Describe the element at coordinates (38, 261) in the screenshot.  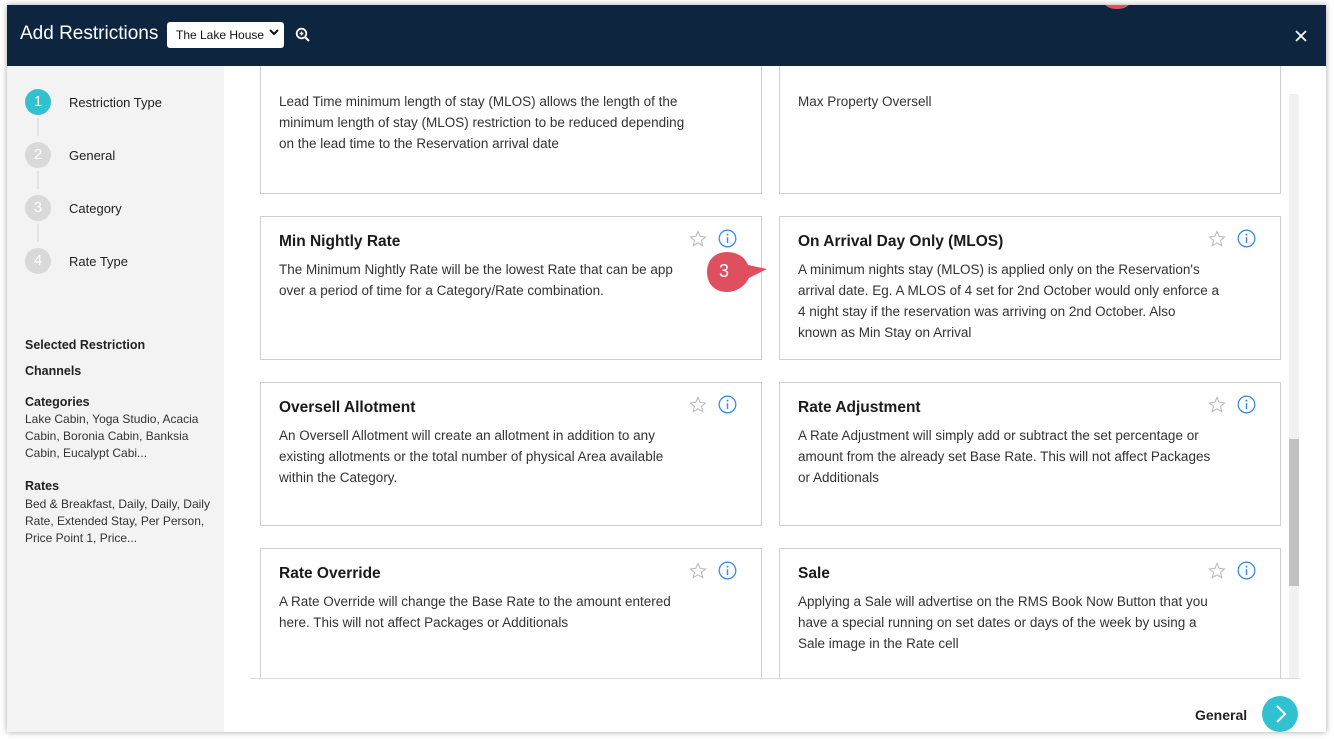
I see `step-number: 4` at that location.